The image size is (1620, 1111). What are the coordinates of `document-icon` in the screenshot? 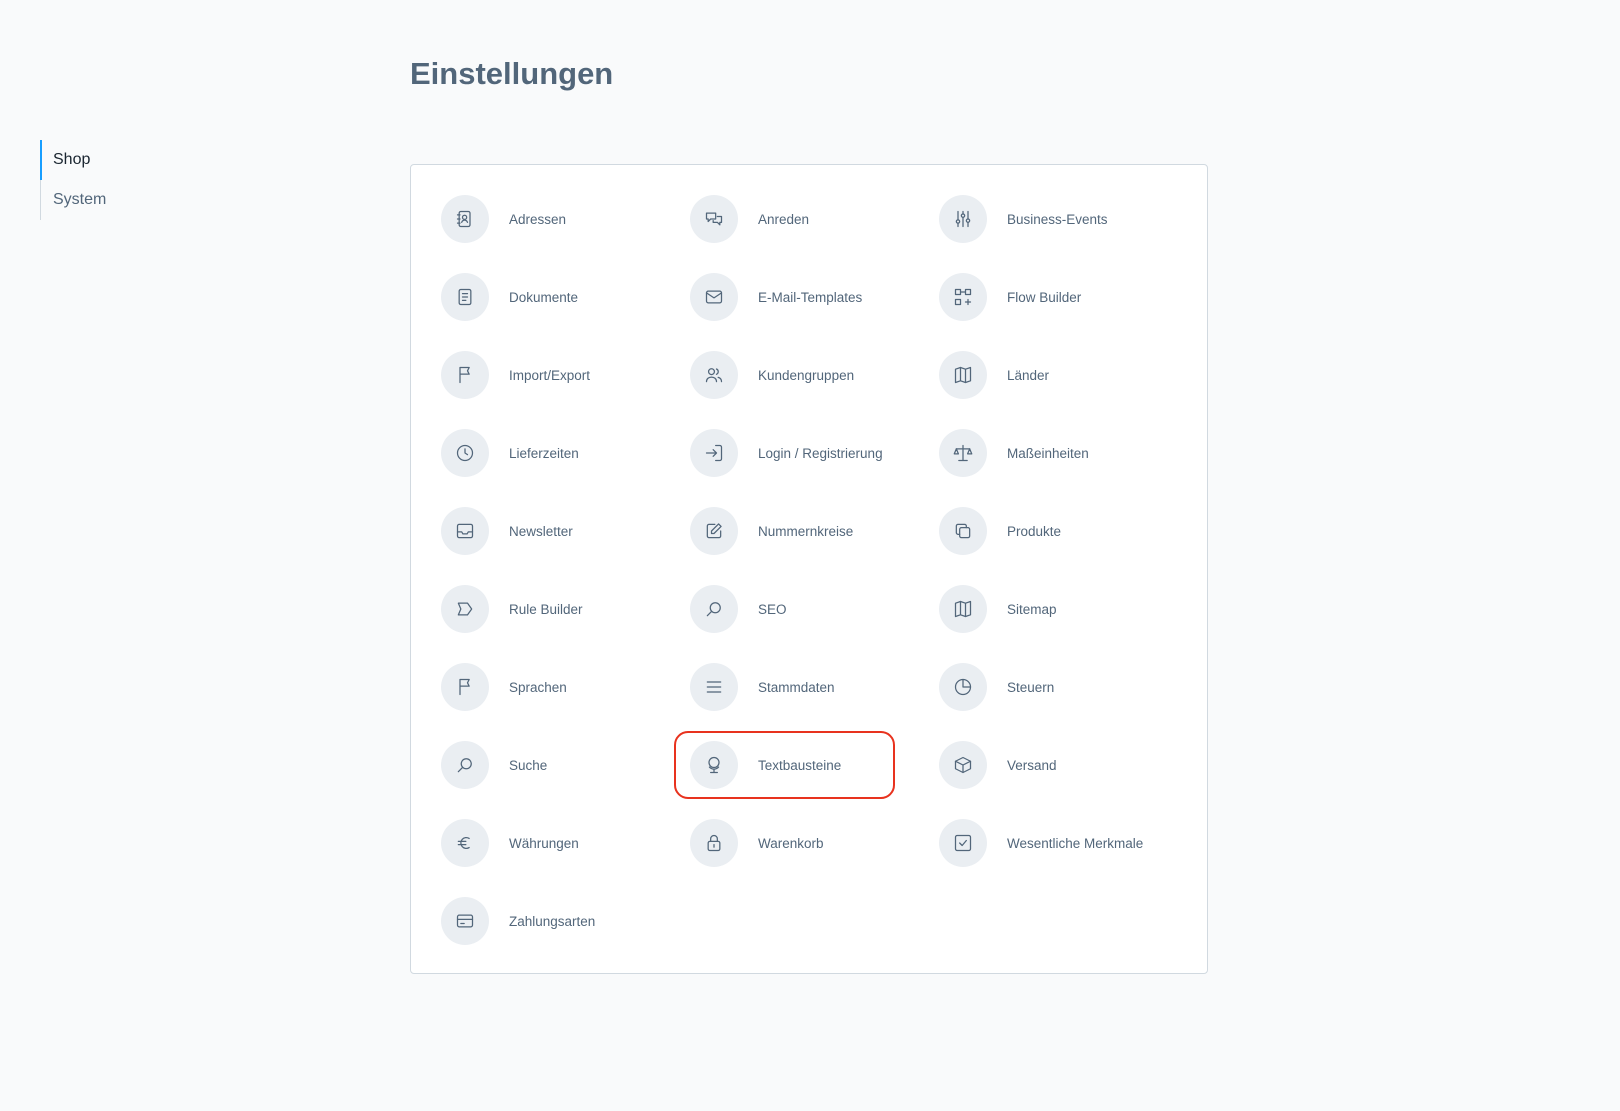 It's located at (465, 297).